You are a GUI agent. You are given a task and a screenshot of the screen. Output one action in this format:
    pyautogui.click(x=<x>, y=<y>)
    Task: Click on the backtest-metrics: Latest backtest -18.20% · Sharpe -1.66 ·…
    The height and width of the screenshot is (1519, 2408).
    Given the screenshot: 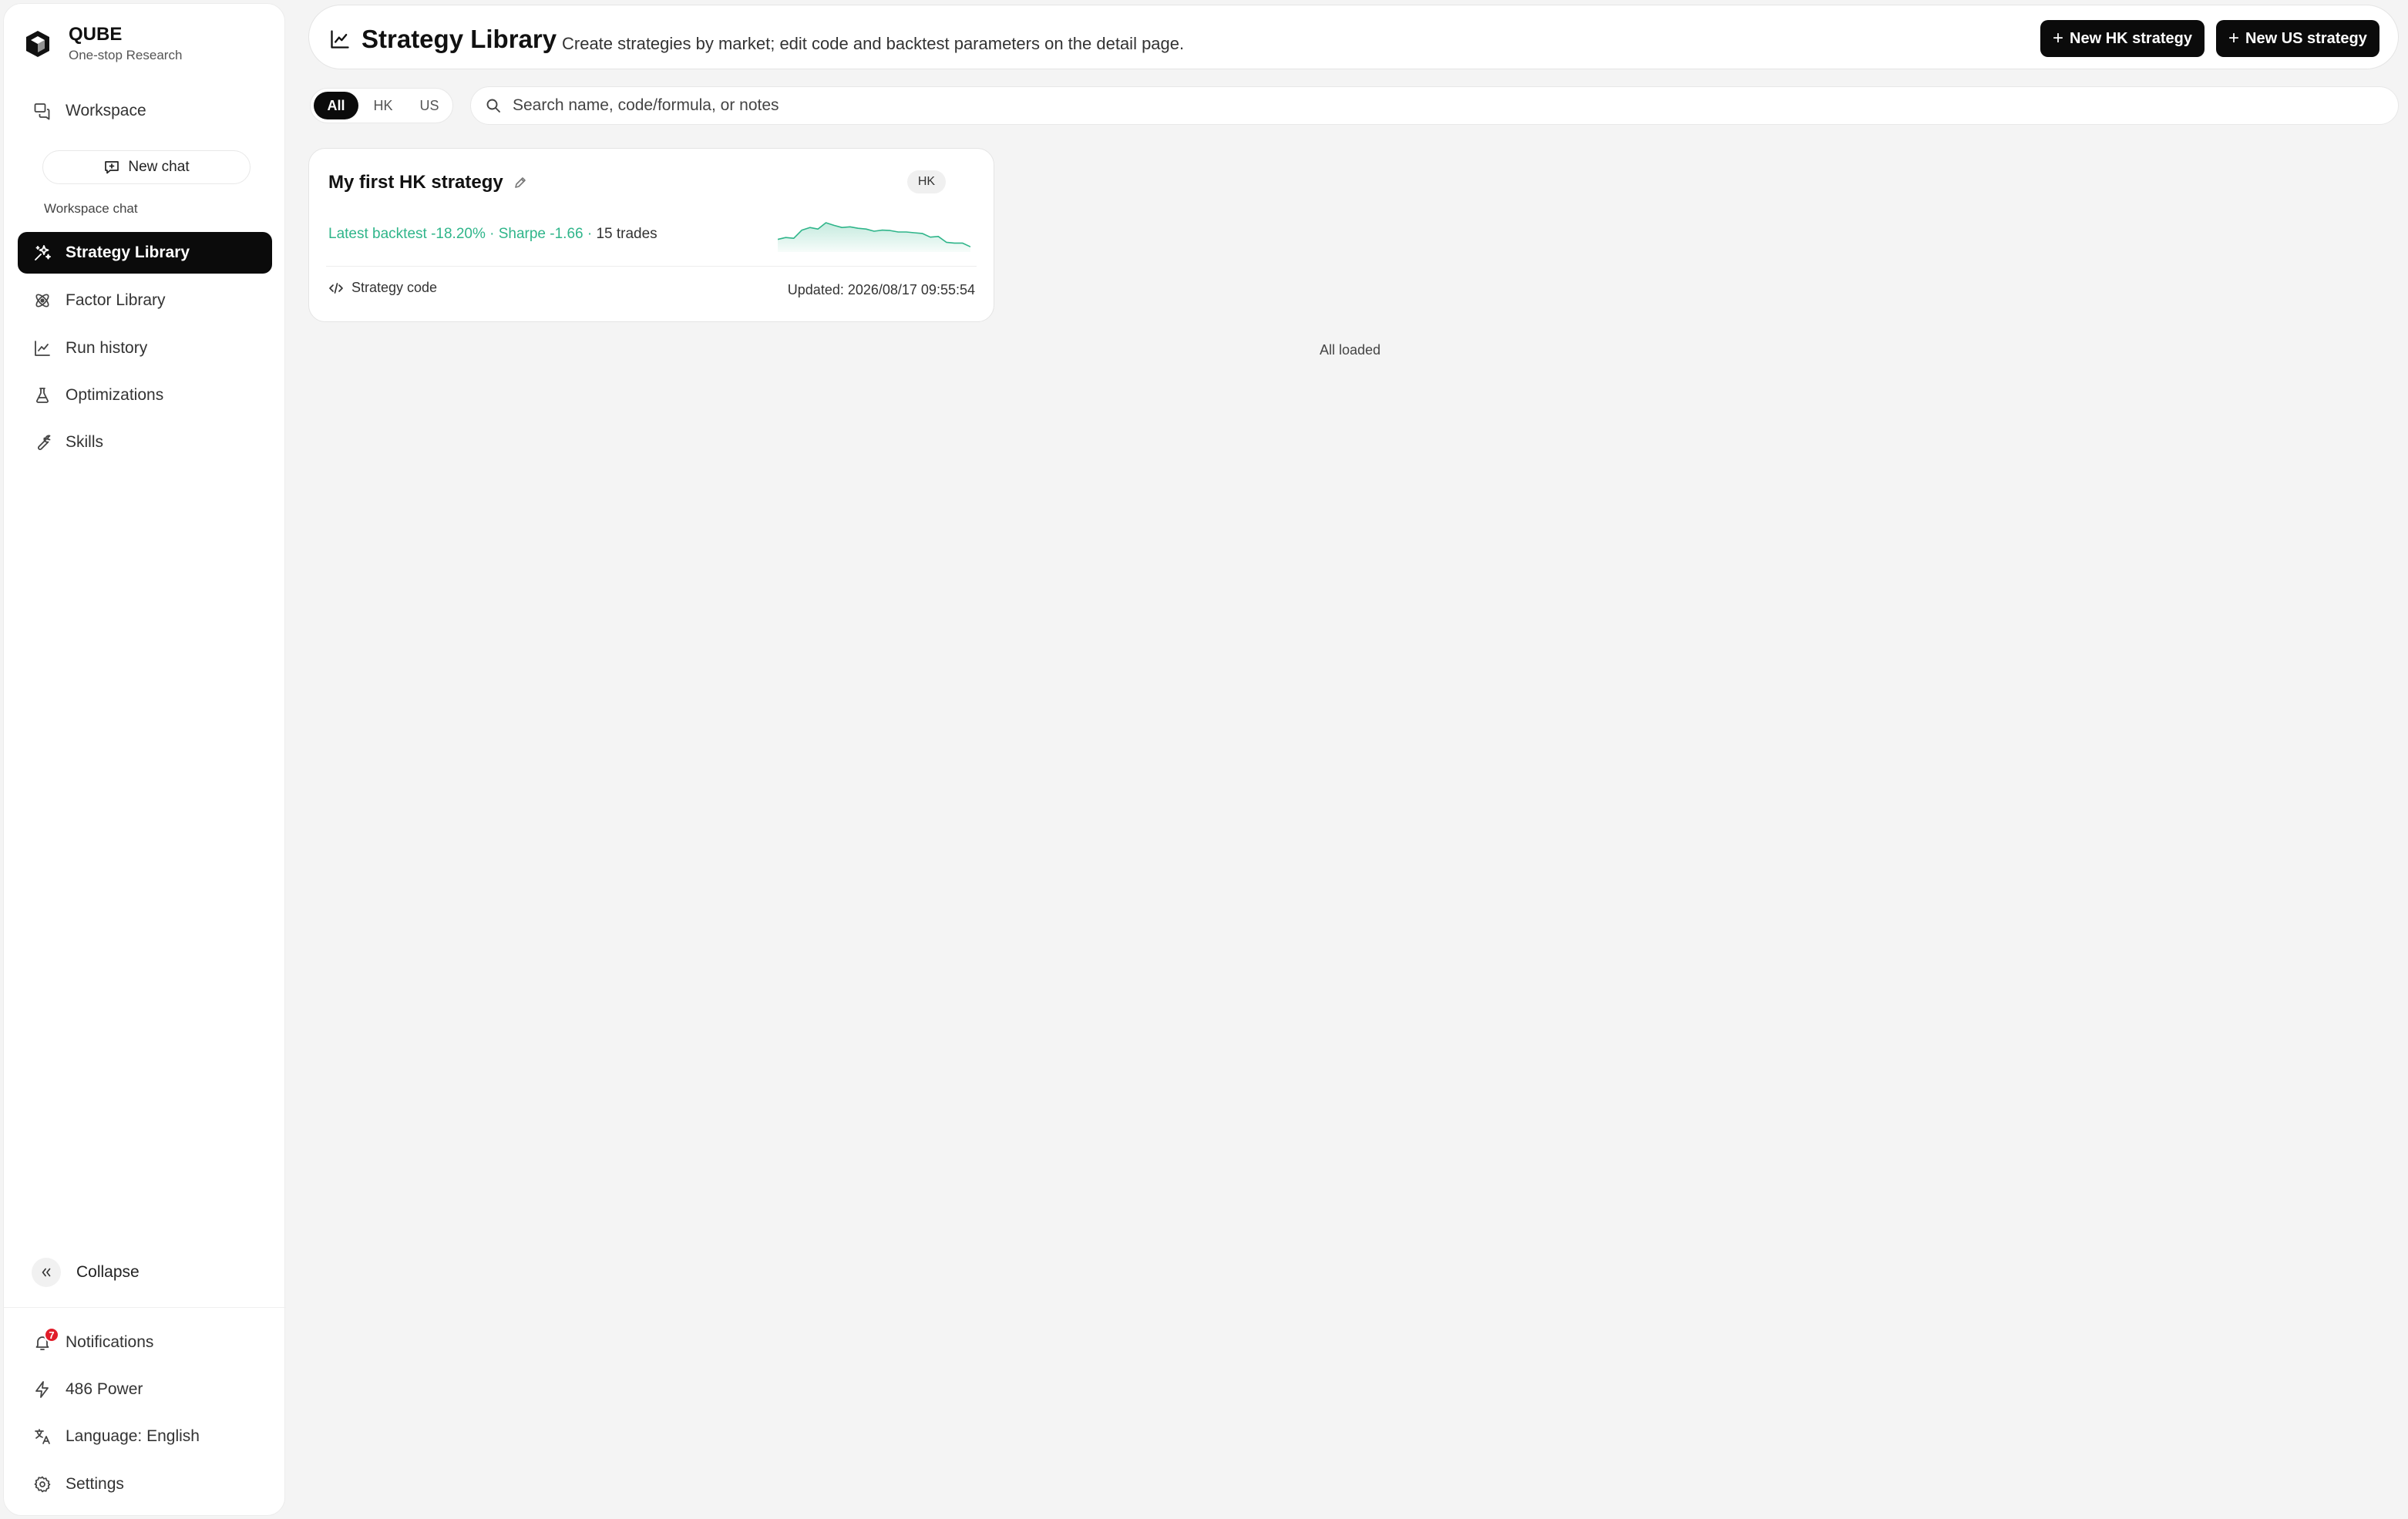 What is the action you would take?
    pyautogui.click(x=492, y=234)
    